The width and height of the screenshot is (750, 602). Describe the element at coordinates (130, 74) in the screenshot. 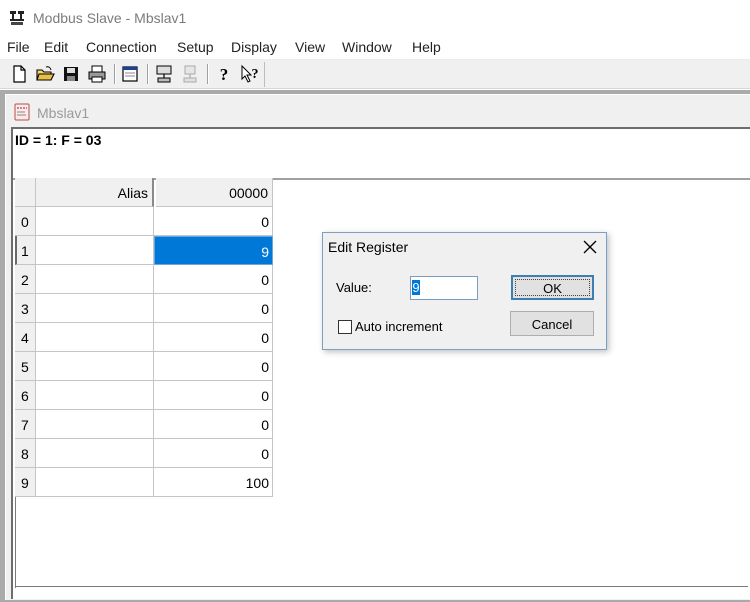

I see `window-icon` at that location.